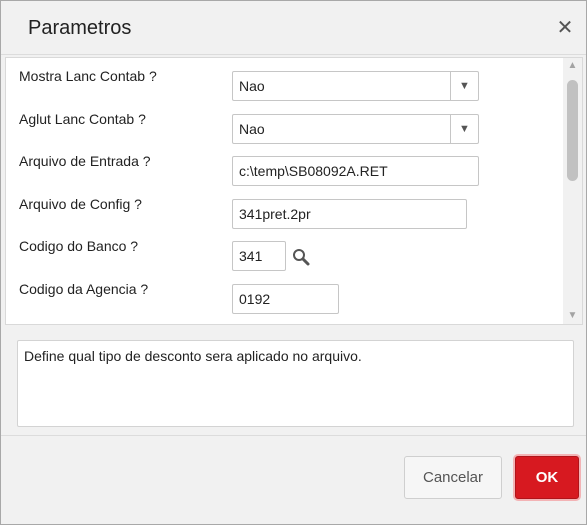  Describe the element at coordinates (453, 477) in the screenshot. I see `cancel-button: Cancelar` at that location.